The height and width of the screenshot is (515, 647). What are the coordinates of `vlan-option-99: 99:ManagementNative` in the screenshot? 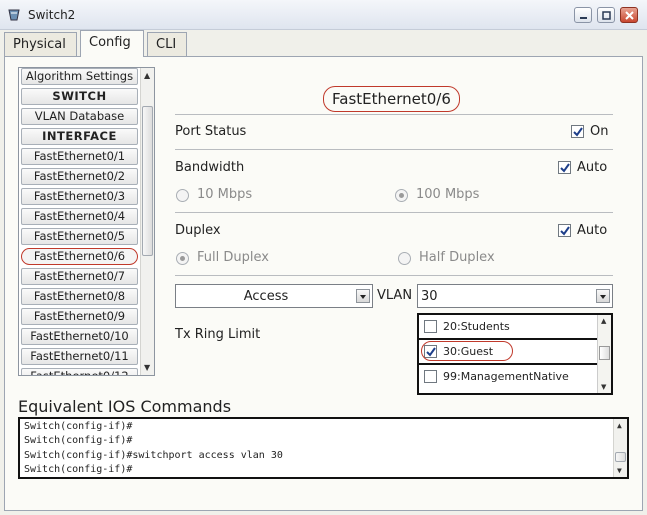 It's located at (509, 377).